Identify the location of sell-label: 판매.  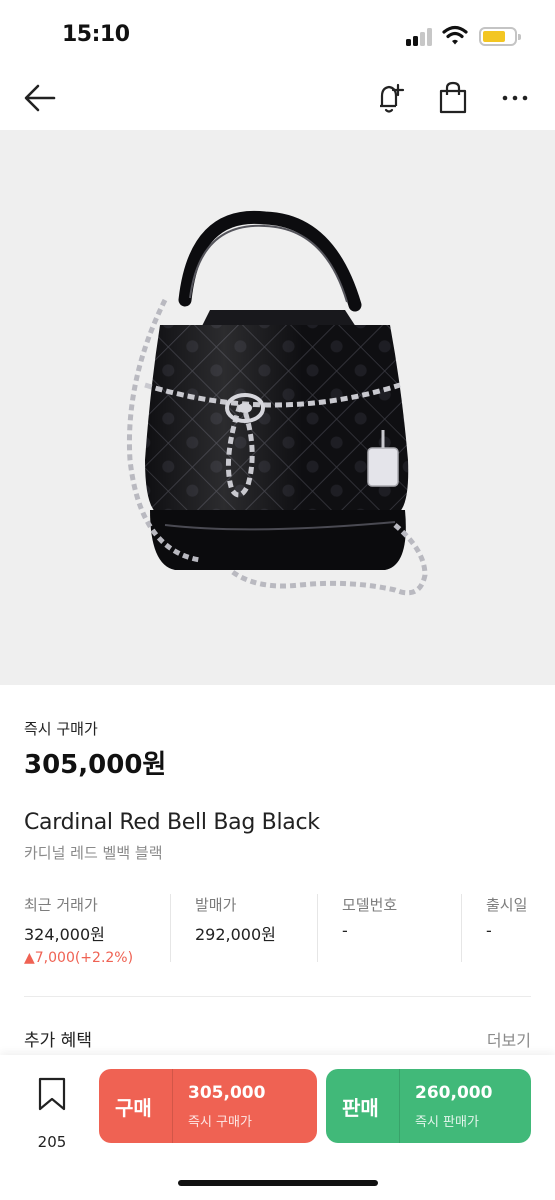
(360, 1108).